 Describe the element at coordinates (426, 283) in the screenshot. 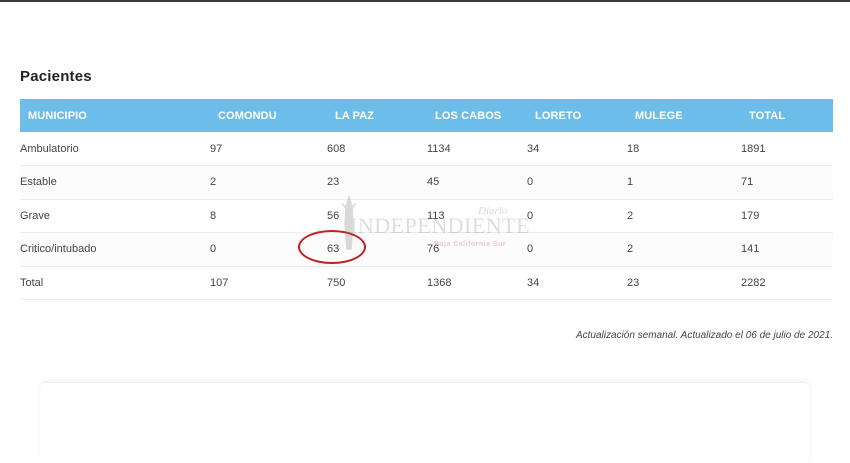

I see `table-row: Total 107 750 1368 34 23 2282` at that location.